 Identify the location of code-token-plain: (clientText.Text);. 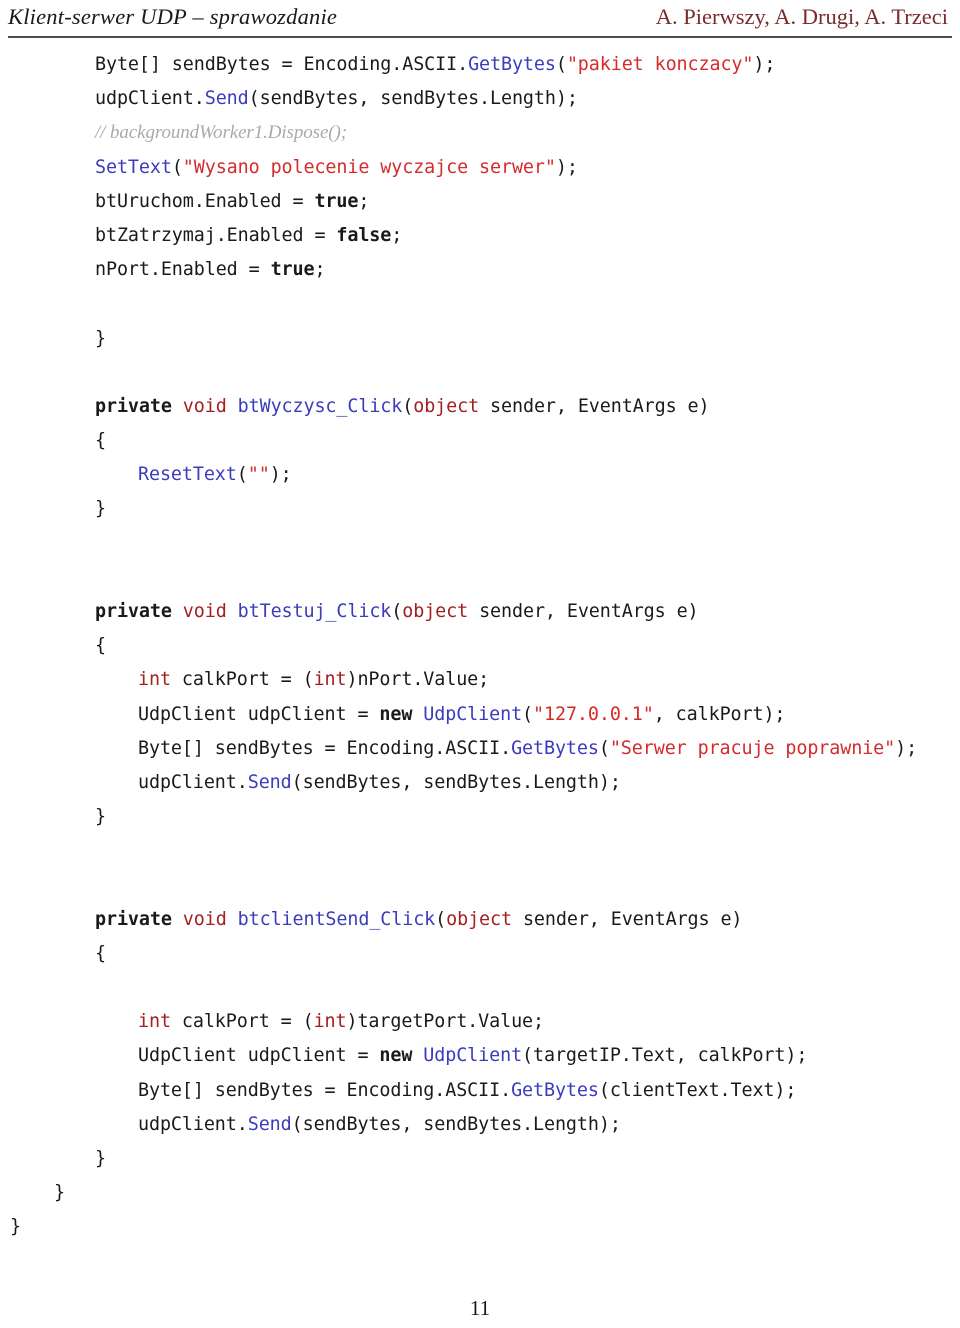
(697, 1090).